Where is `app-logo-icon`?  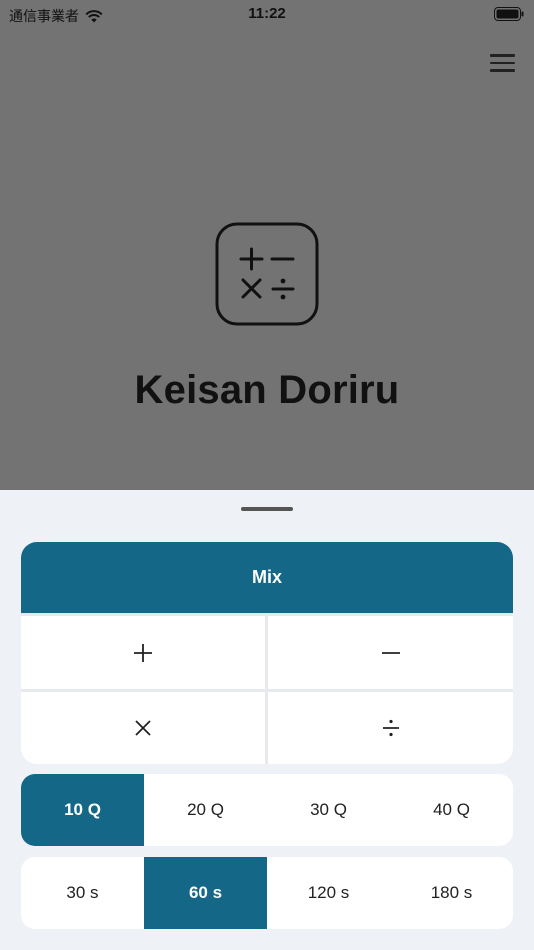
app-logo-icon is located at coordinates (267, 274).